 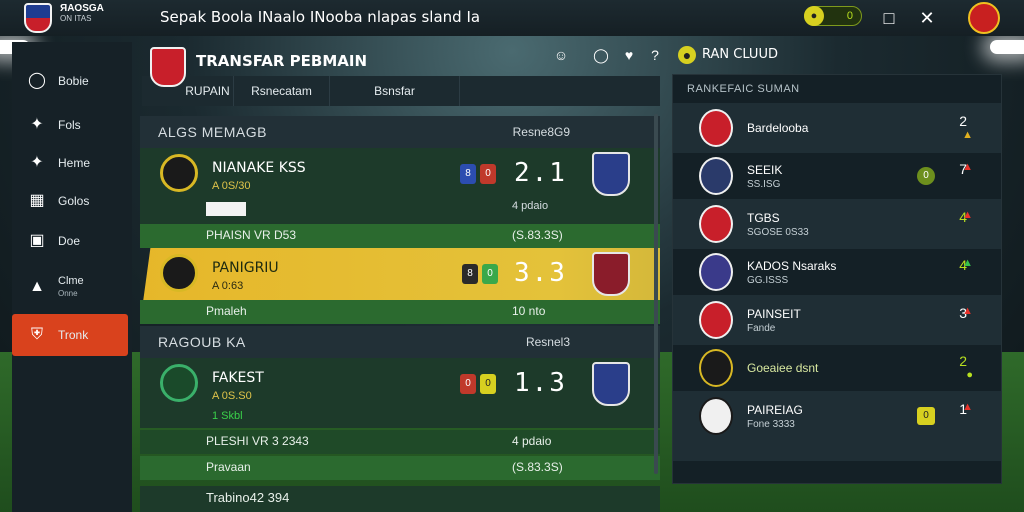 I want to click on shield-icon: ⛨, so click(x=36, y=334).